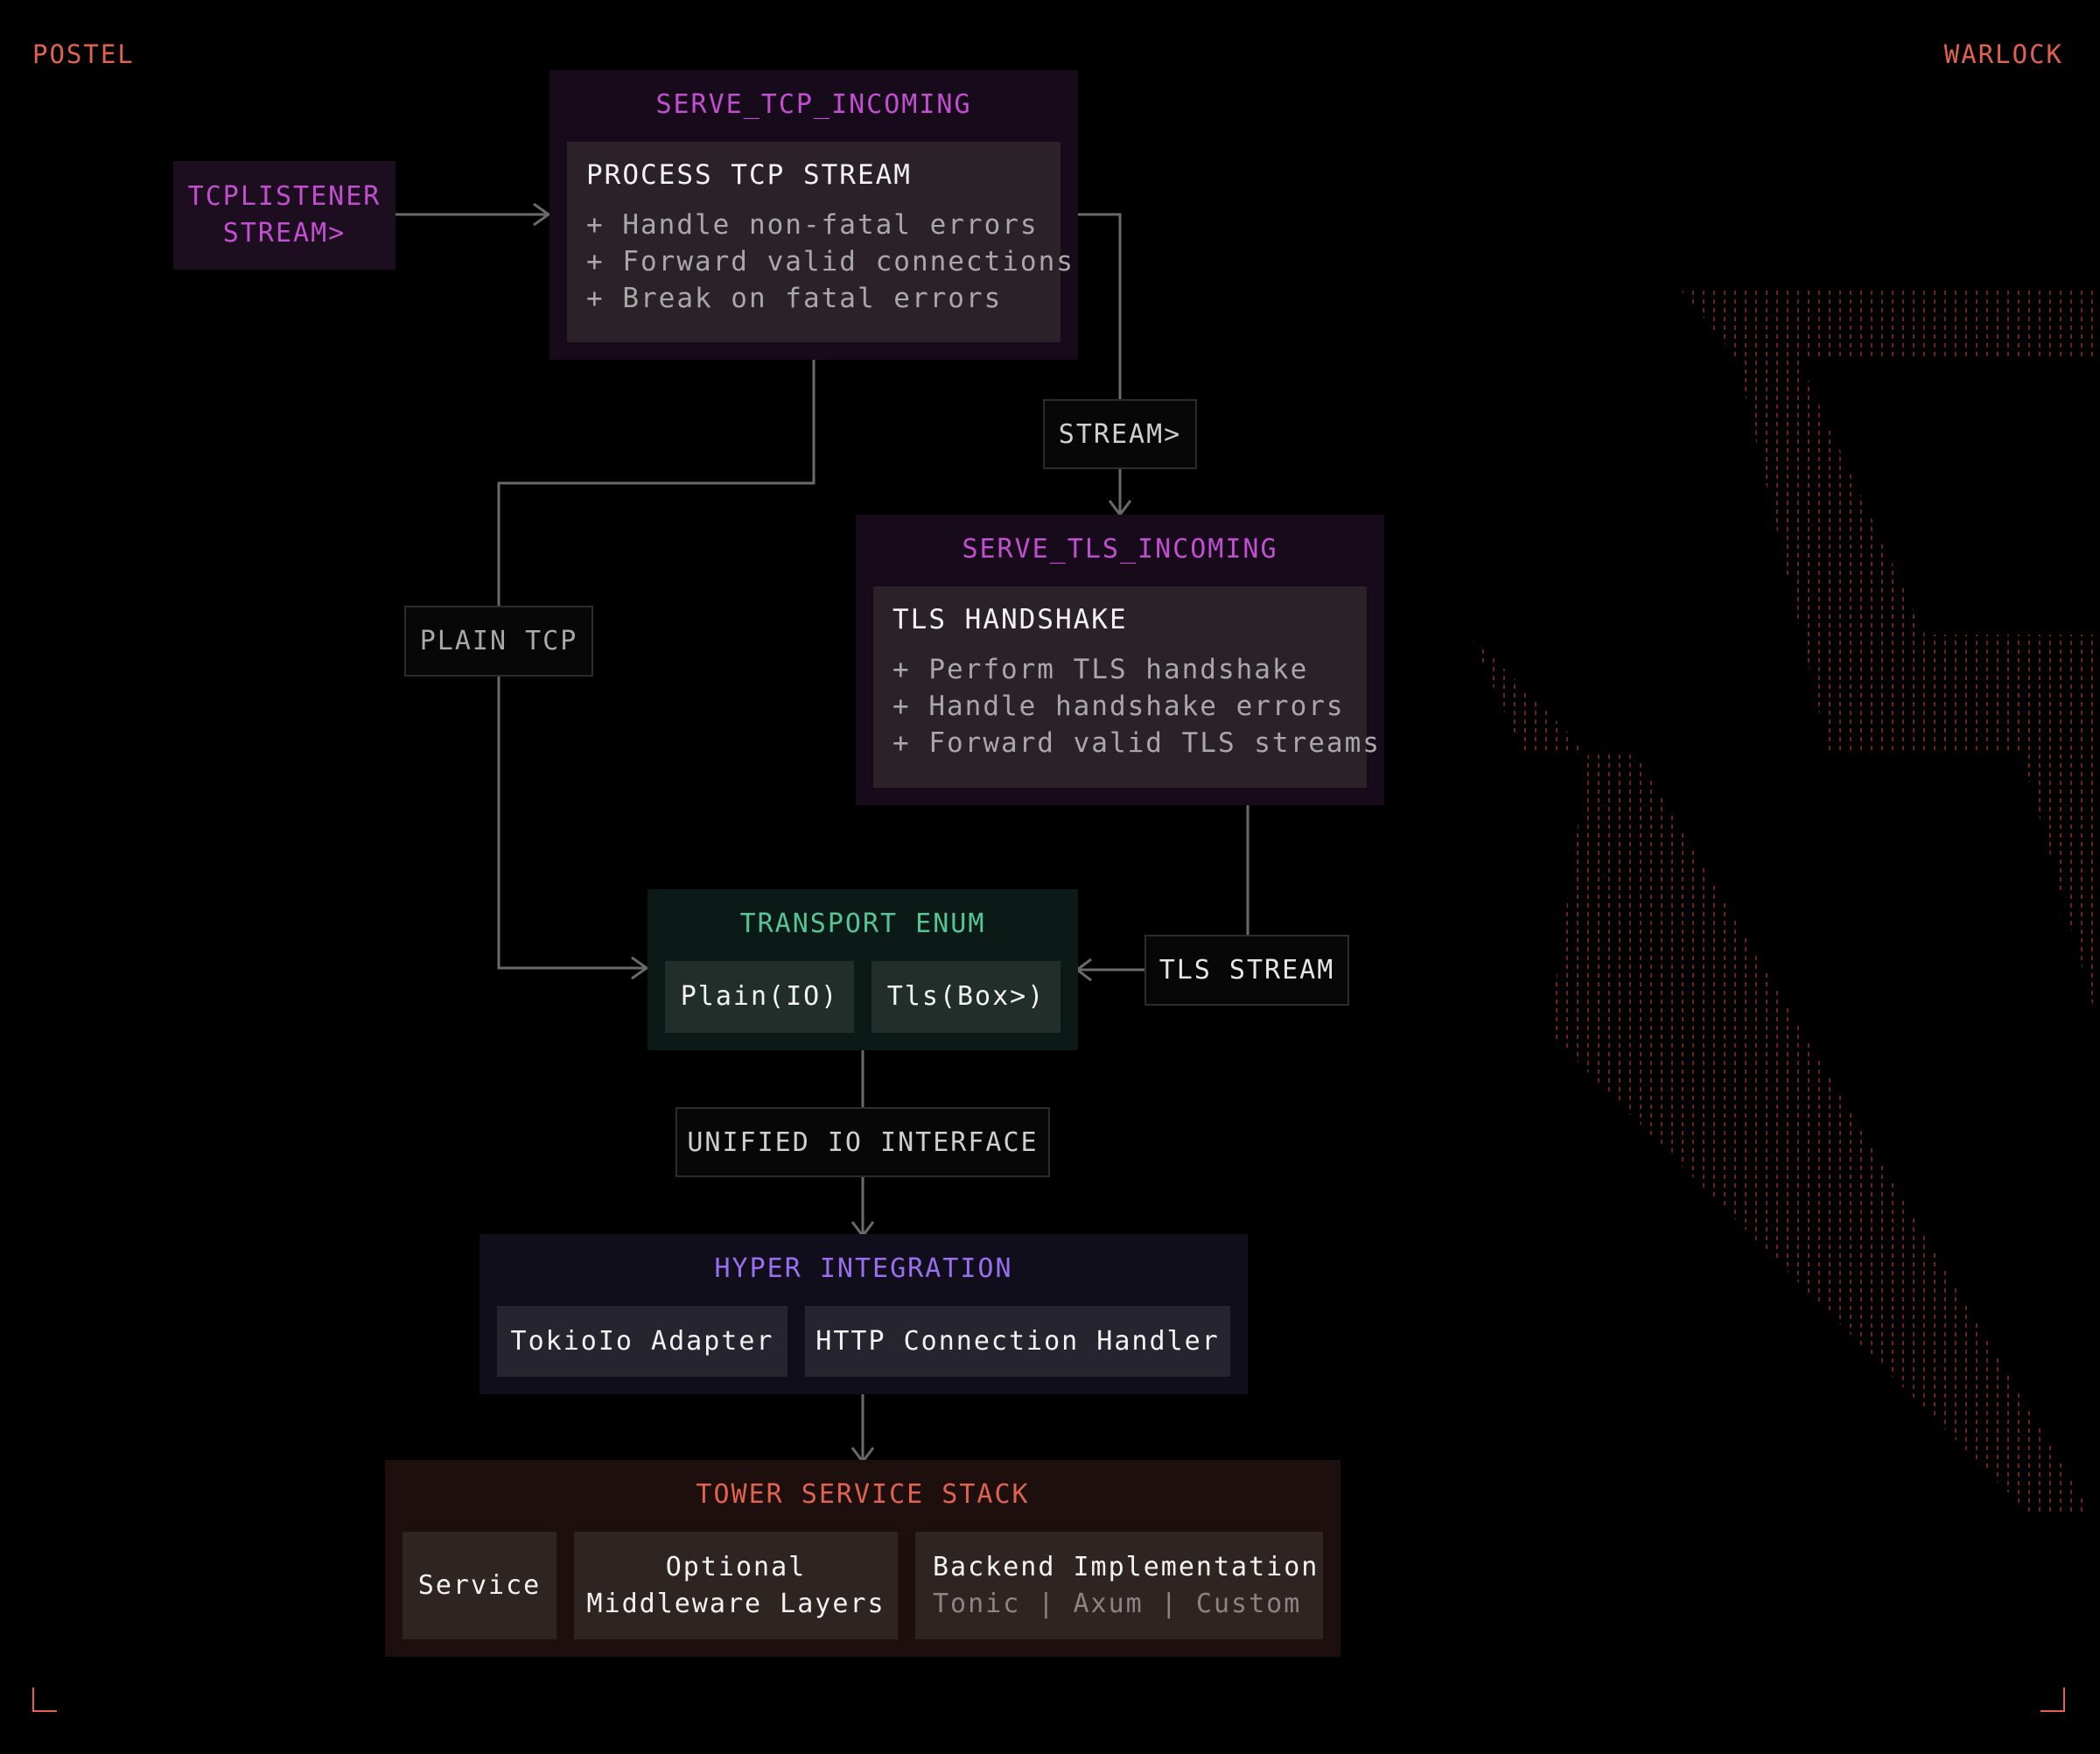 The image size is (2100, 1754). What do you see at coordinates (1136, 743) in the screenshot?
I see `tls-handshake-bullet: + Forward valid TLS streams` at bounding box center [1136, 743].